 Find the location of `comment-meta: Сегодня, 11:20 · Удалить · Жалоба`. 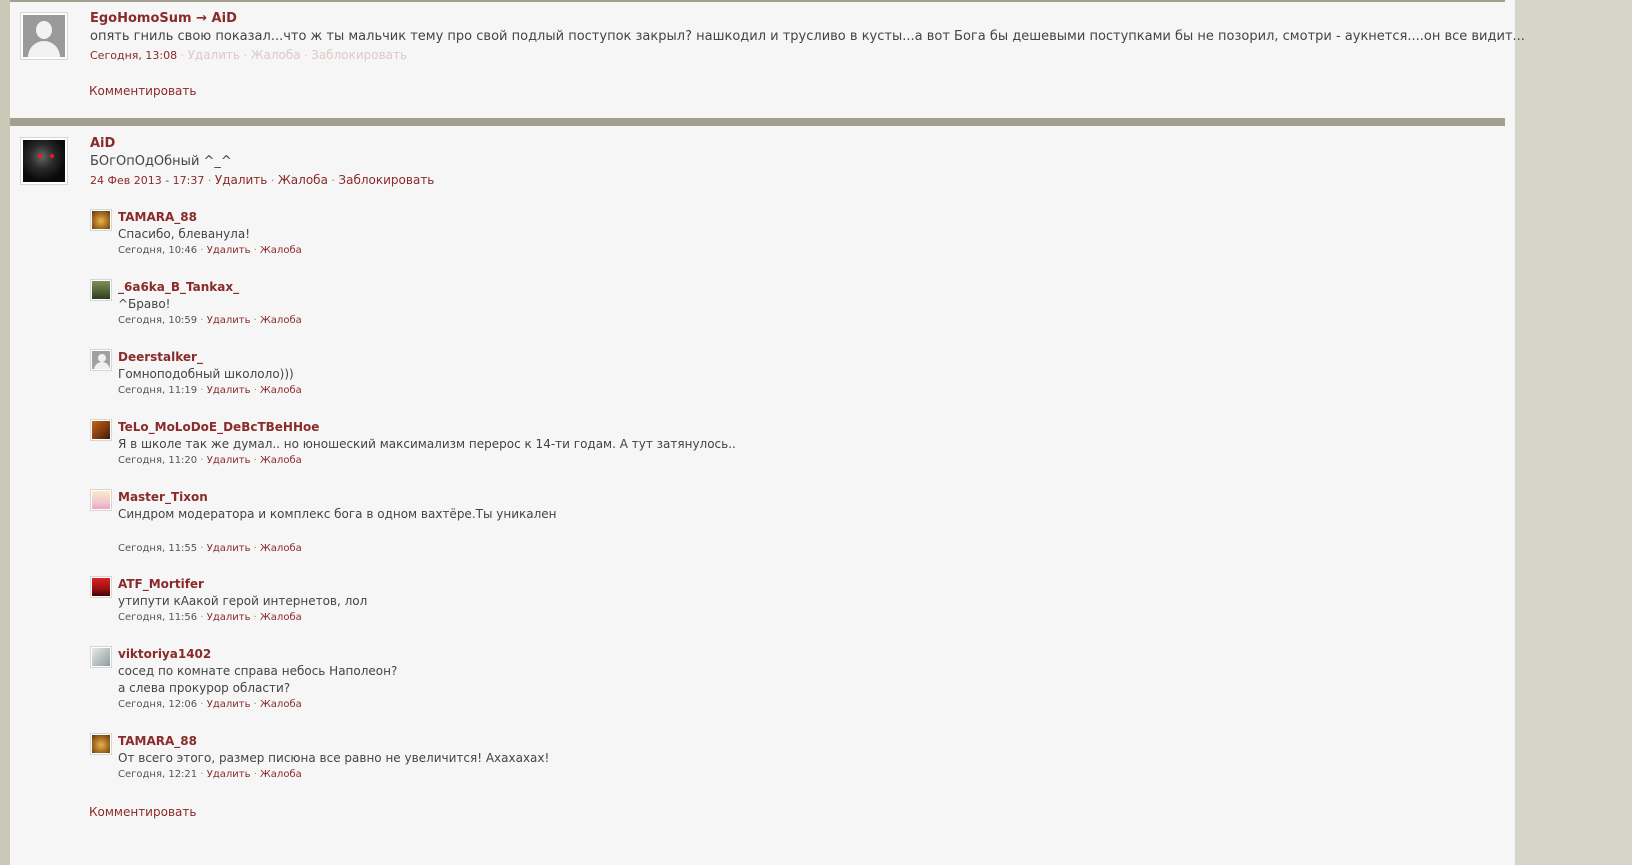

comment-meta: Сегодня, 11:20 · Удалить · Жалоба is located at coordinates (427, 460).